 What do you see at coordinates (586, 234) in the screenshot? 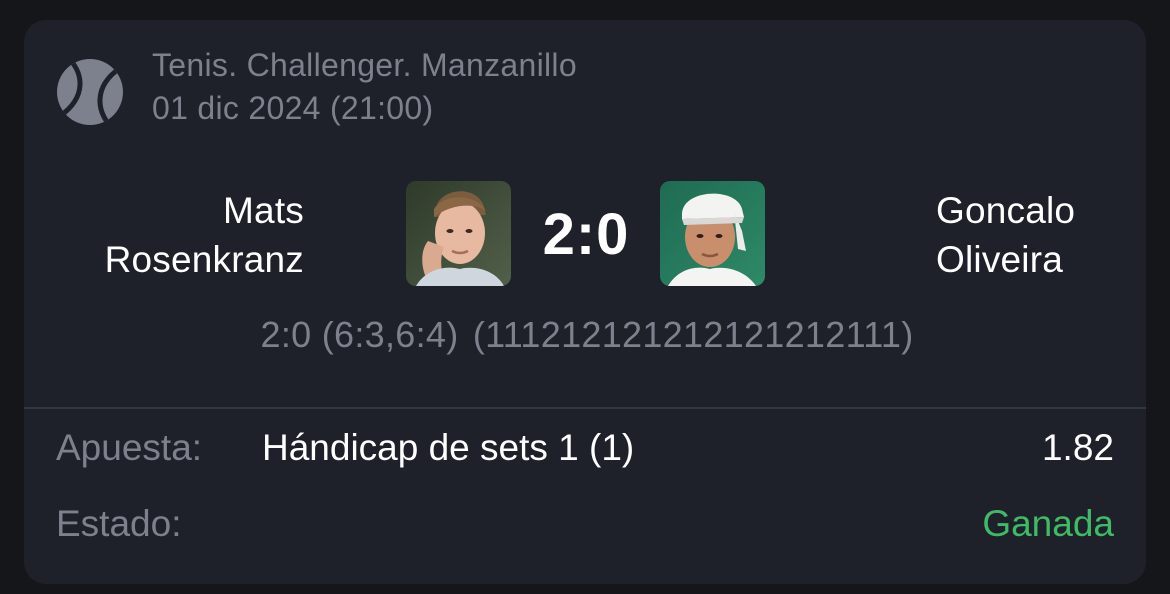
I see `match-score: 2:0` at bounding box center [586, 234].